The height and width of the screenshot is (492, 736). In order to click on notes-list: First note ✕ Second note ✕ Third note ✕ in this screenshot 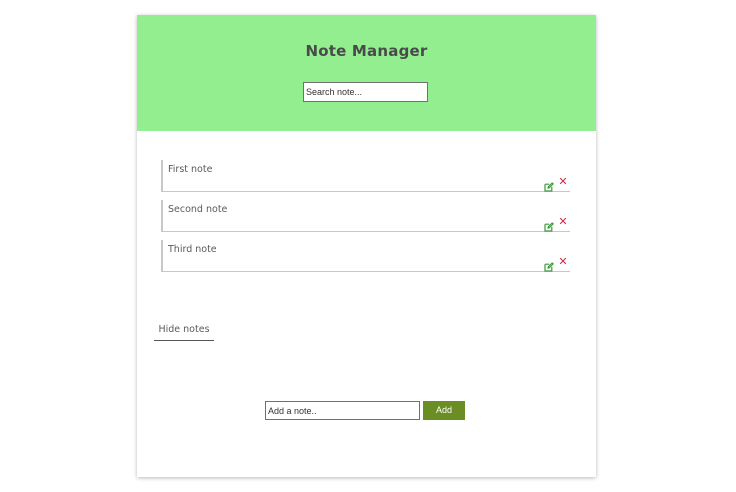, I will do `click(365, 220)`.